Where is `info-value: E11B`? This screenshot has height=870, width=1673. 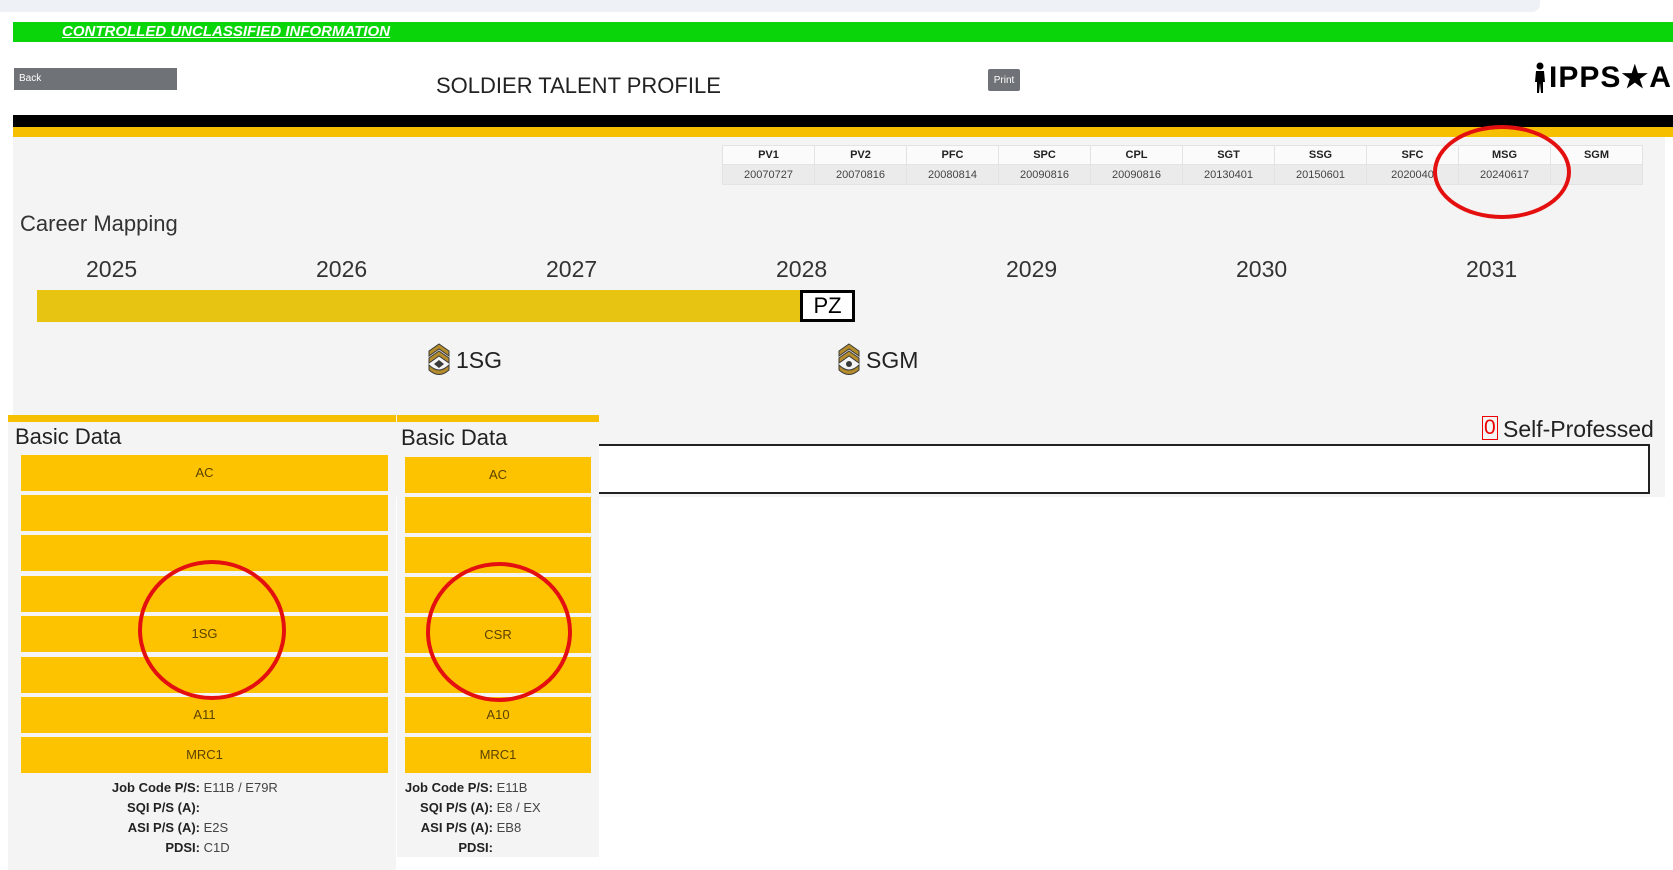
info-value: E11B is located at coordinates (512, 787).